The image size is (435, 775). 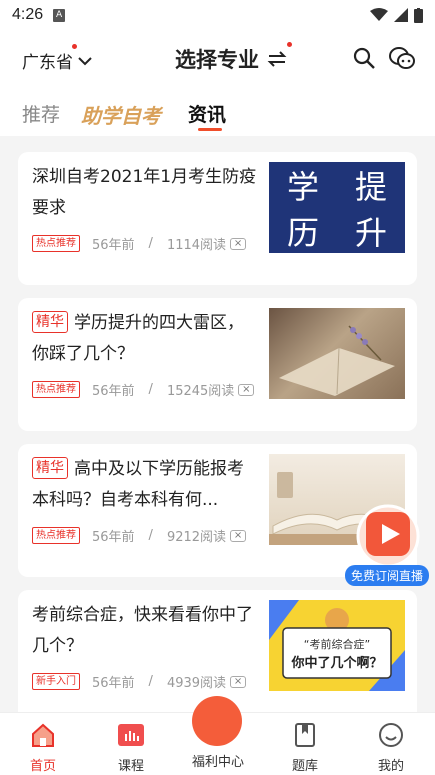 What do you see at coordinates (401, 15) in the screenshot?
I see `signal-icon` at bounding box center [401, 15].